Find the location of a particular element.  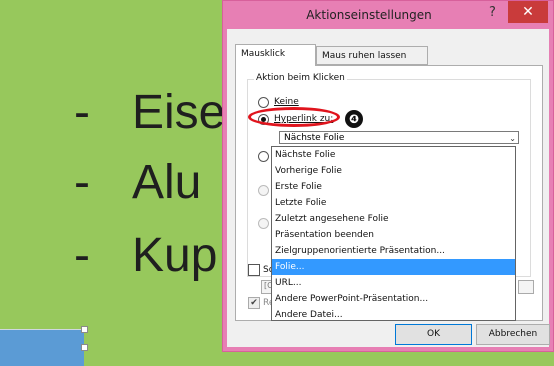

bullet-text: Eise is located at coordinates (179, 112).